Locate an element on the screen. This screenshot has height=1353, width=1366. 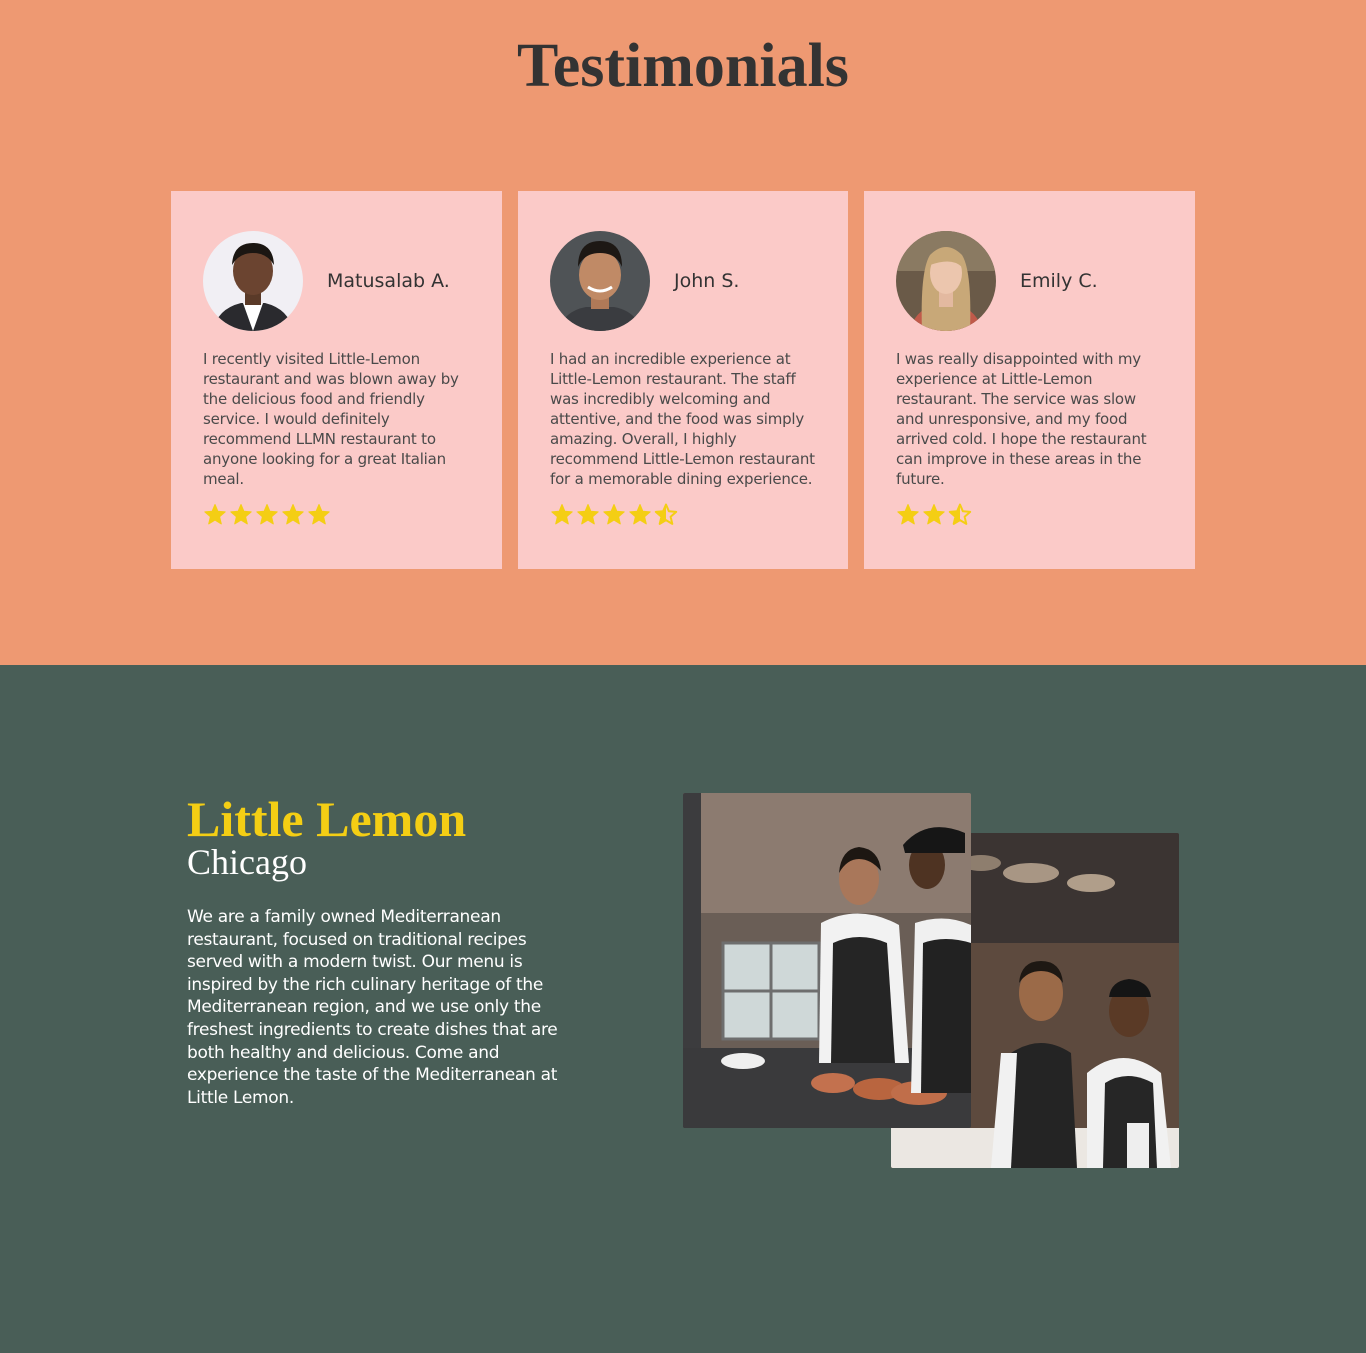
reviewer-name: John S. is located at coordinates (707, 281).